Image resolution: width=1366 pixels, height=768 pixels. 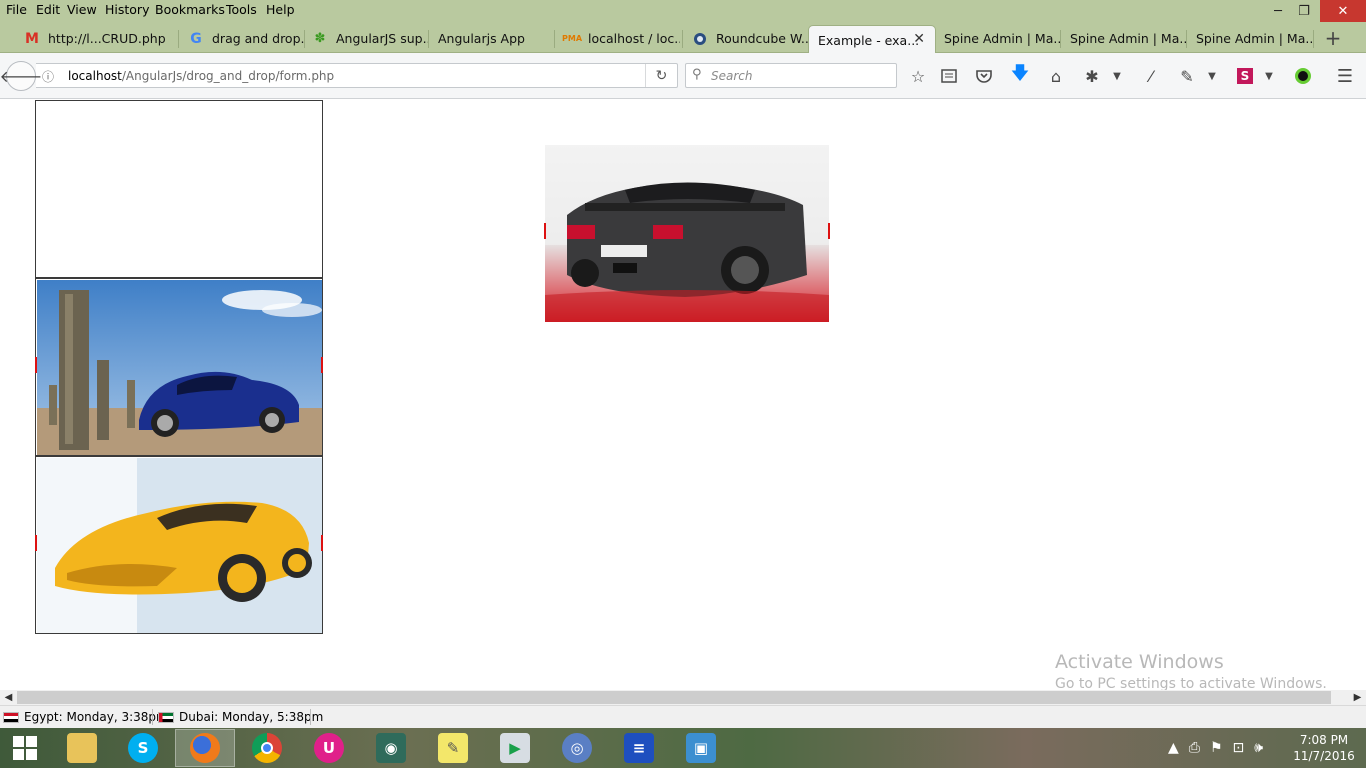 What do you see at coordinates (107, 38) in the screenshot?
I see `tab-label: http://l...CRUD.php` at bounding box center [107, 38].